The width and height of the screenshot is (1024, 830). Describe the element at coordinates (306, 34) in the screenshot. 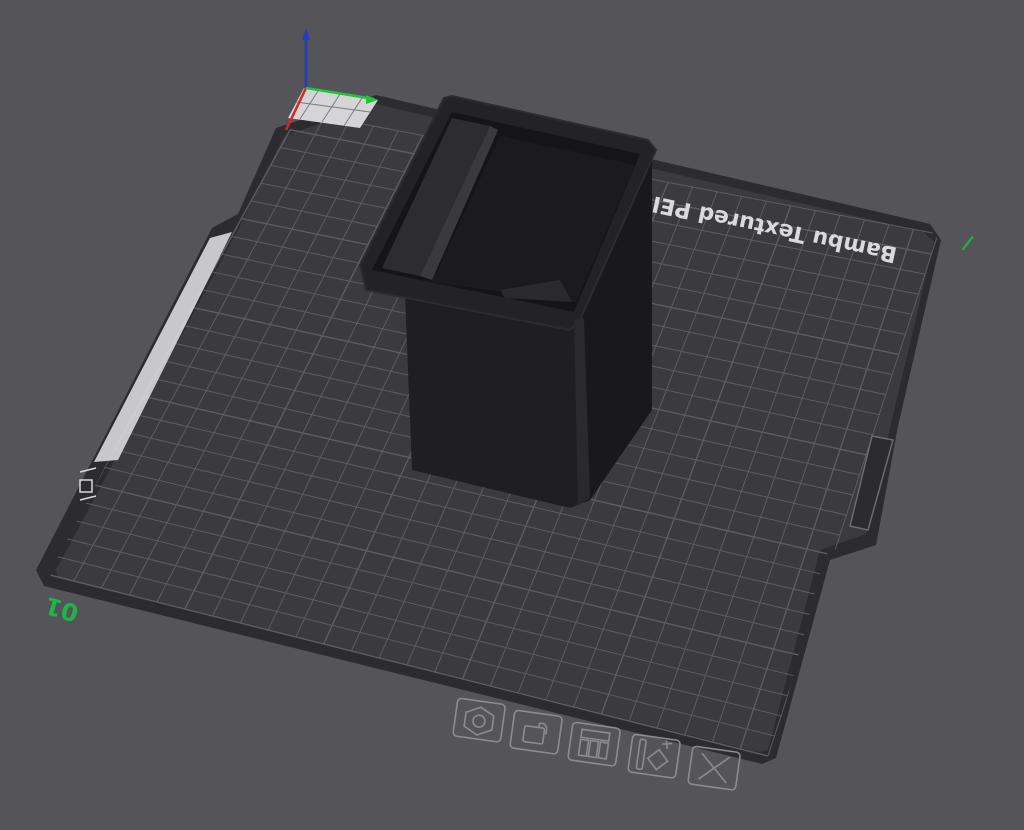

I see `z-axis-arrow` at that location.